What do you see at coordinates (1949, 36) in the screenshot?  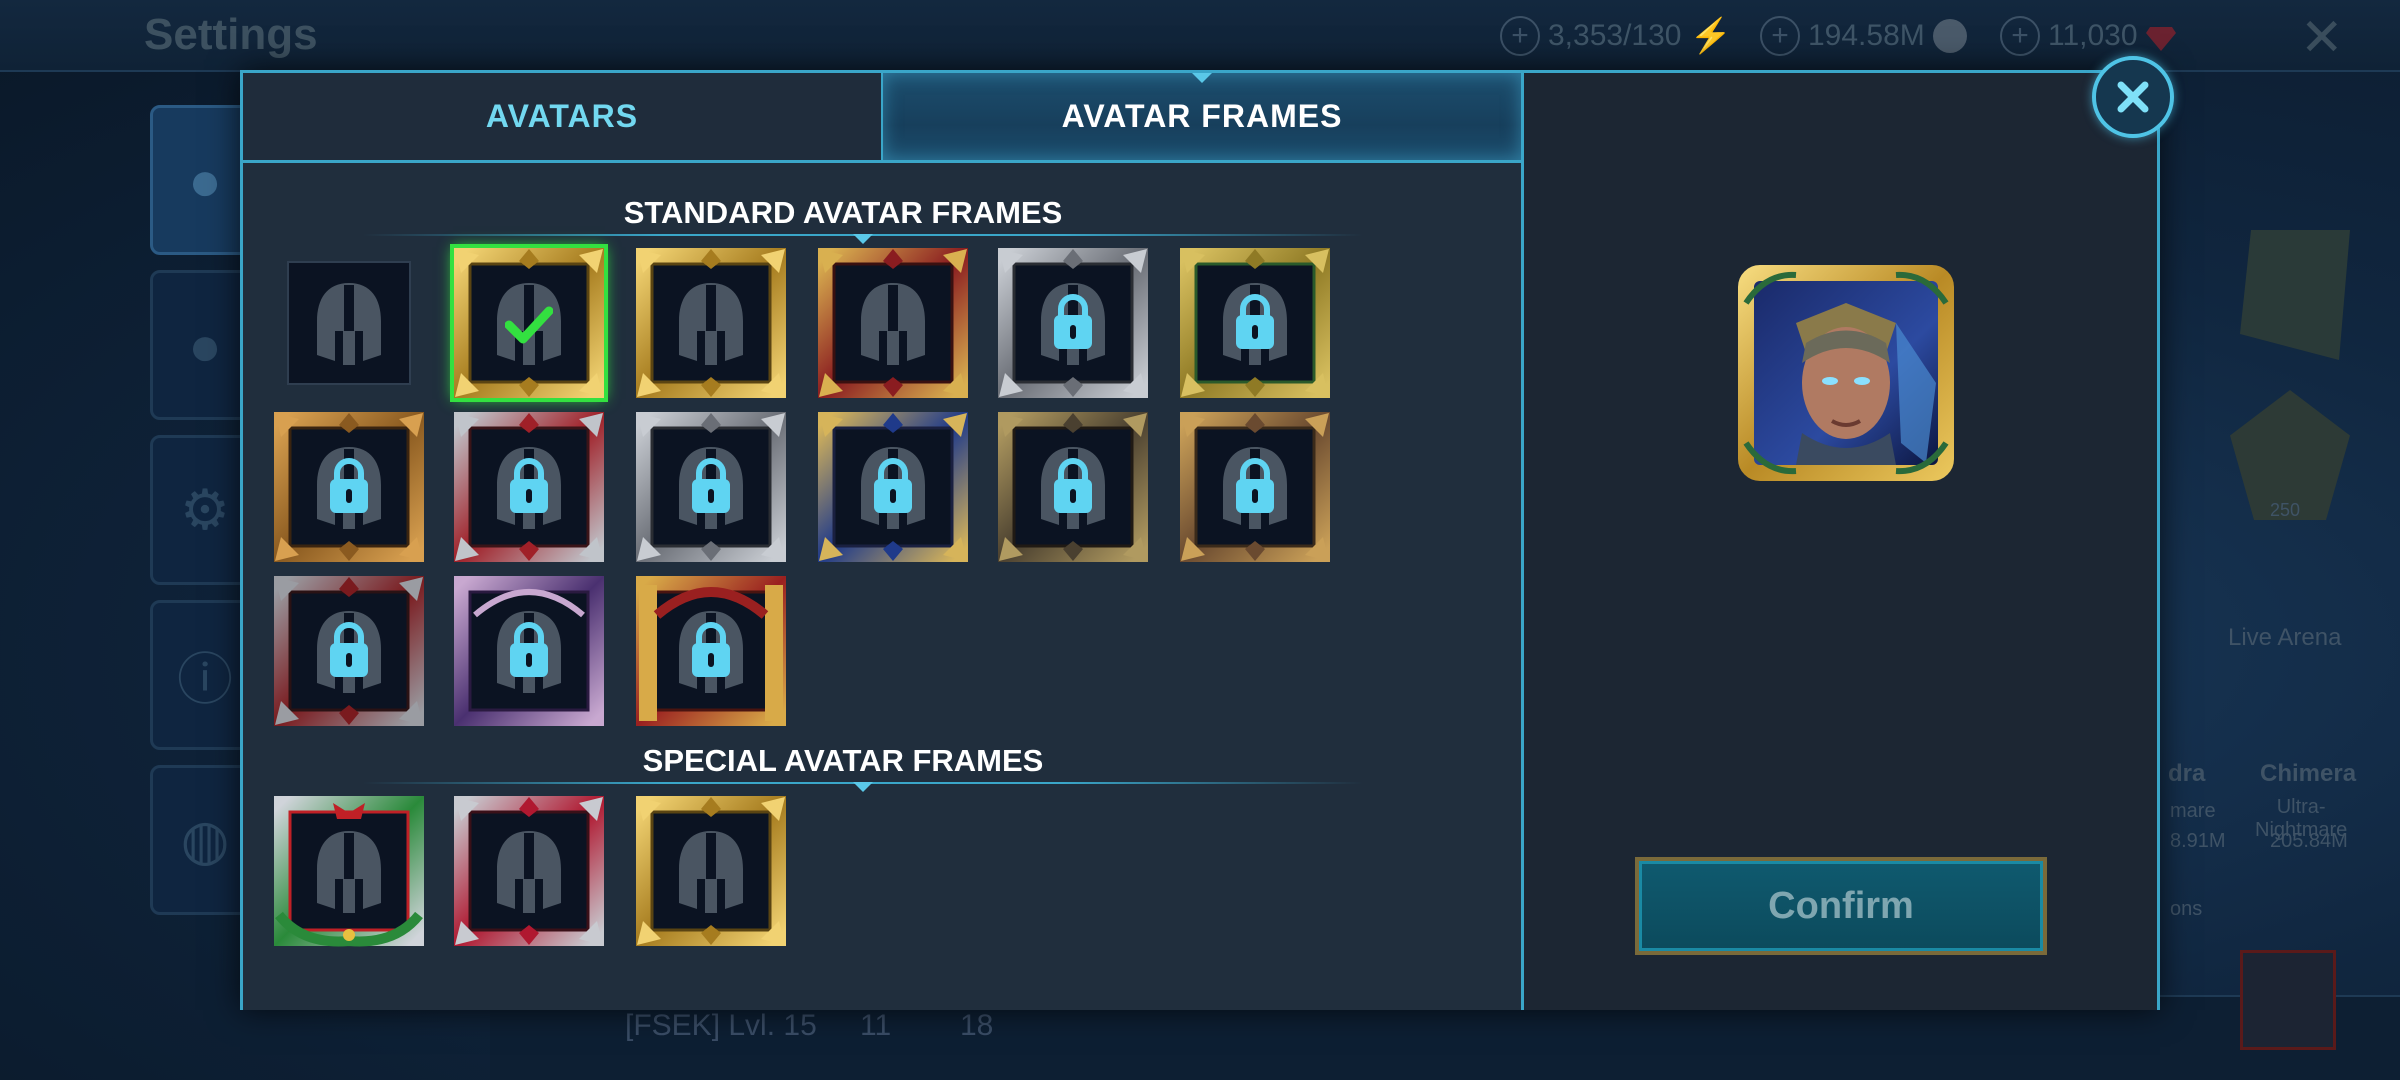 I see `silver-icon` at bounding box center [1949, 36].